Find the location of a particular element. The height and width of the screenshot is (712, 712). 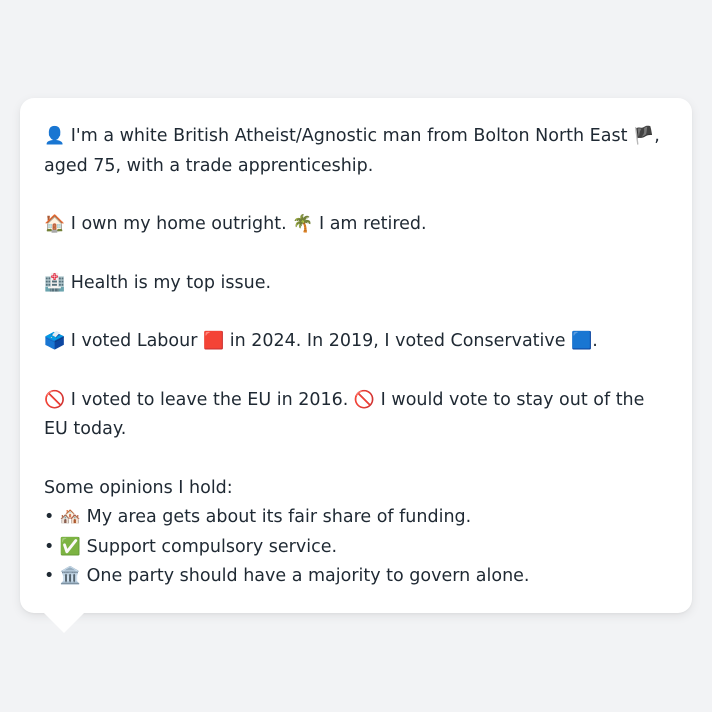

opinion-text: Support compulsory service. is located at coordinates (212, 546).